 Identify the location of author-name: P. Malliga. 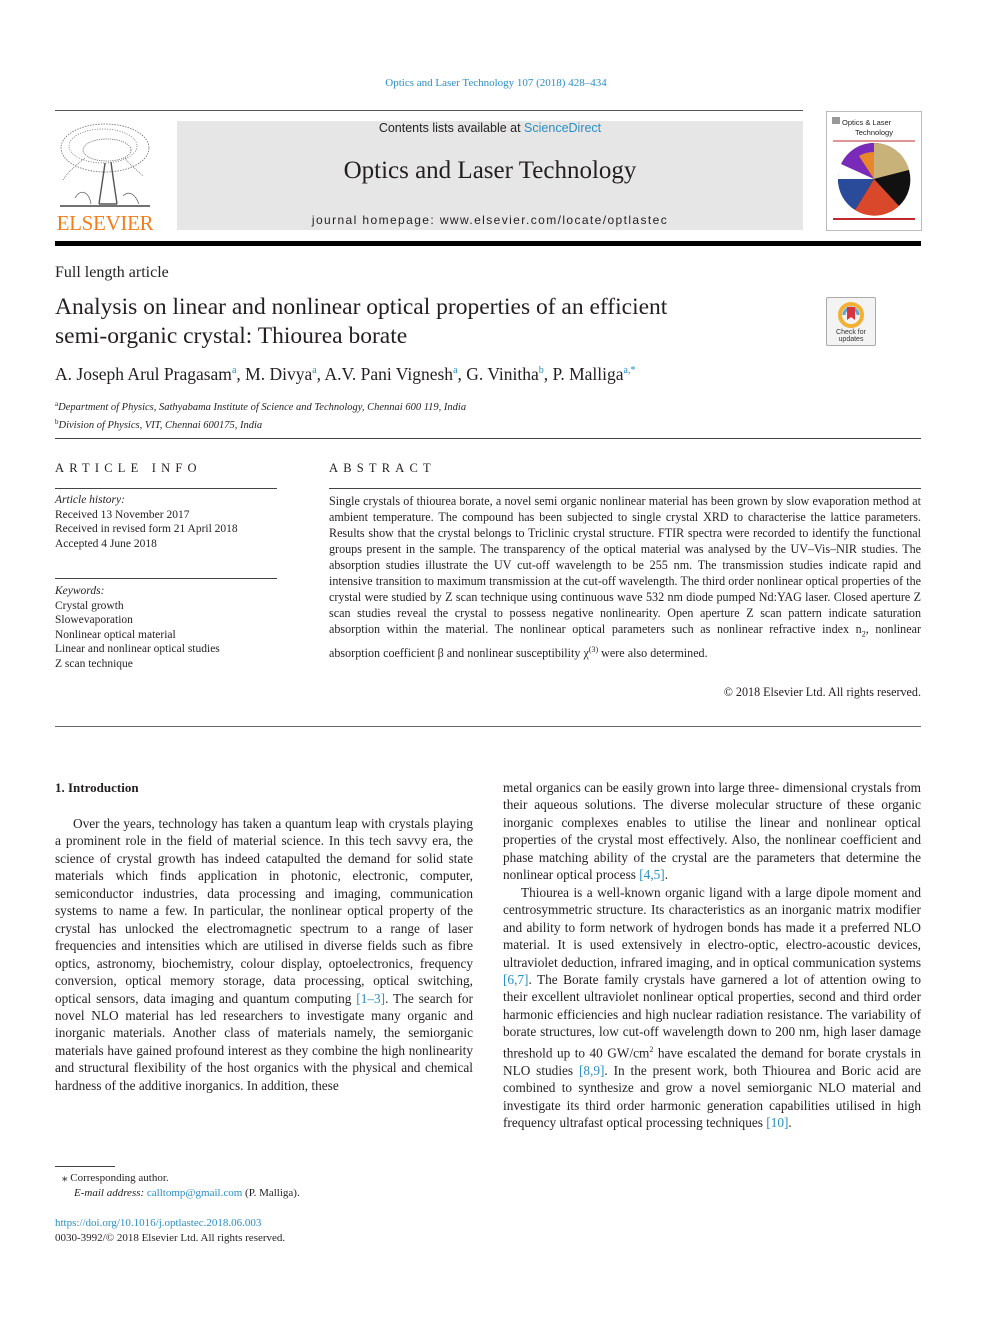
(588, 374).